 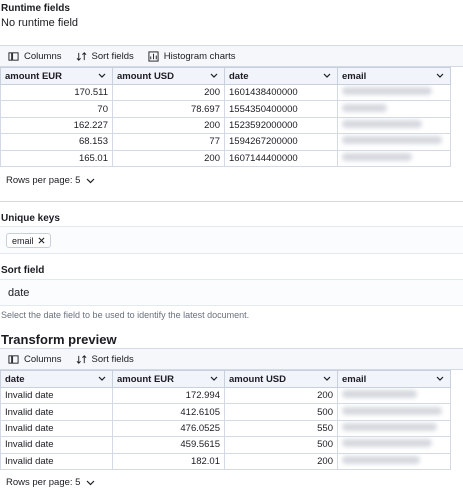 What do you see at coordinates (56, 142) in the screenshot?
I see `cell-amount-eur: 68.153` at bounding box center [56, 142].